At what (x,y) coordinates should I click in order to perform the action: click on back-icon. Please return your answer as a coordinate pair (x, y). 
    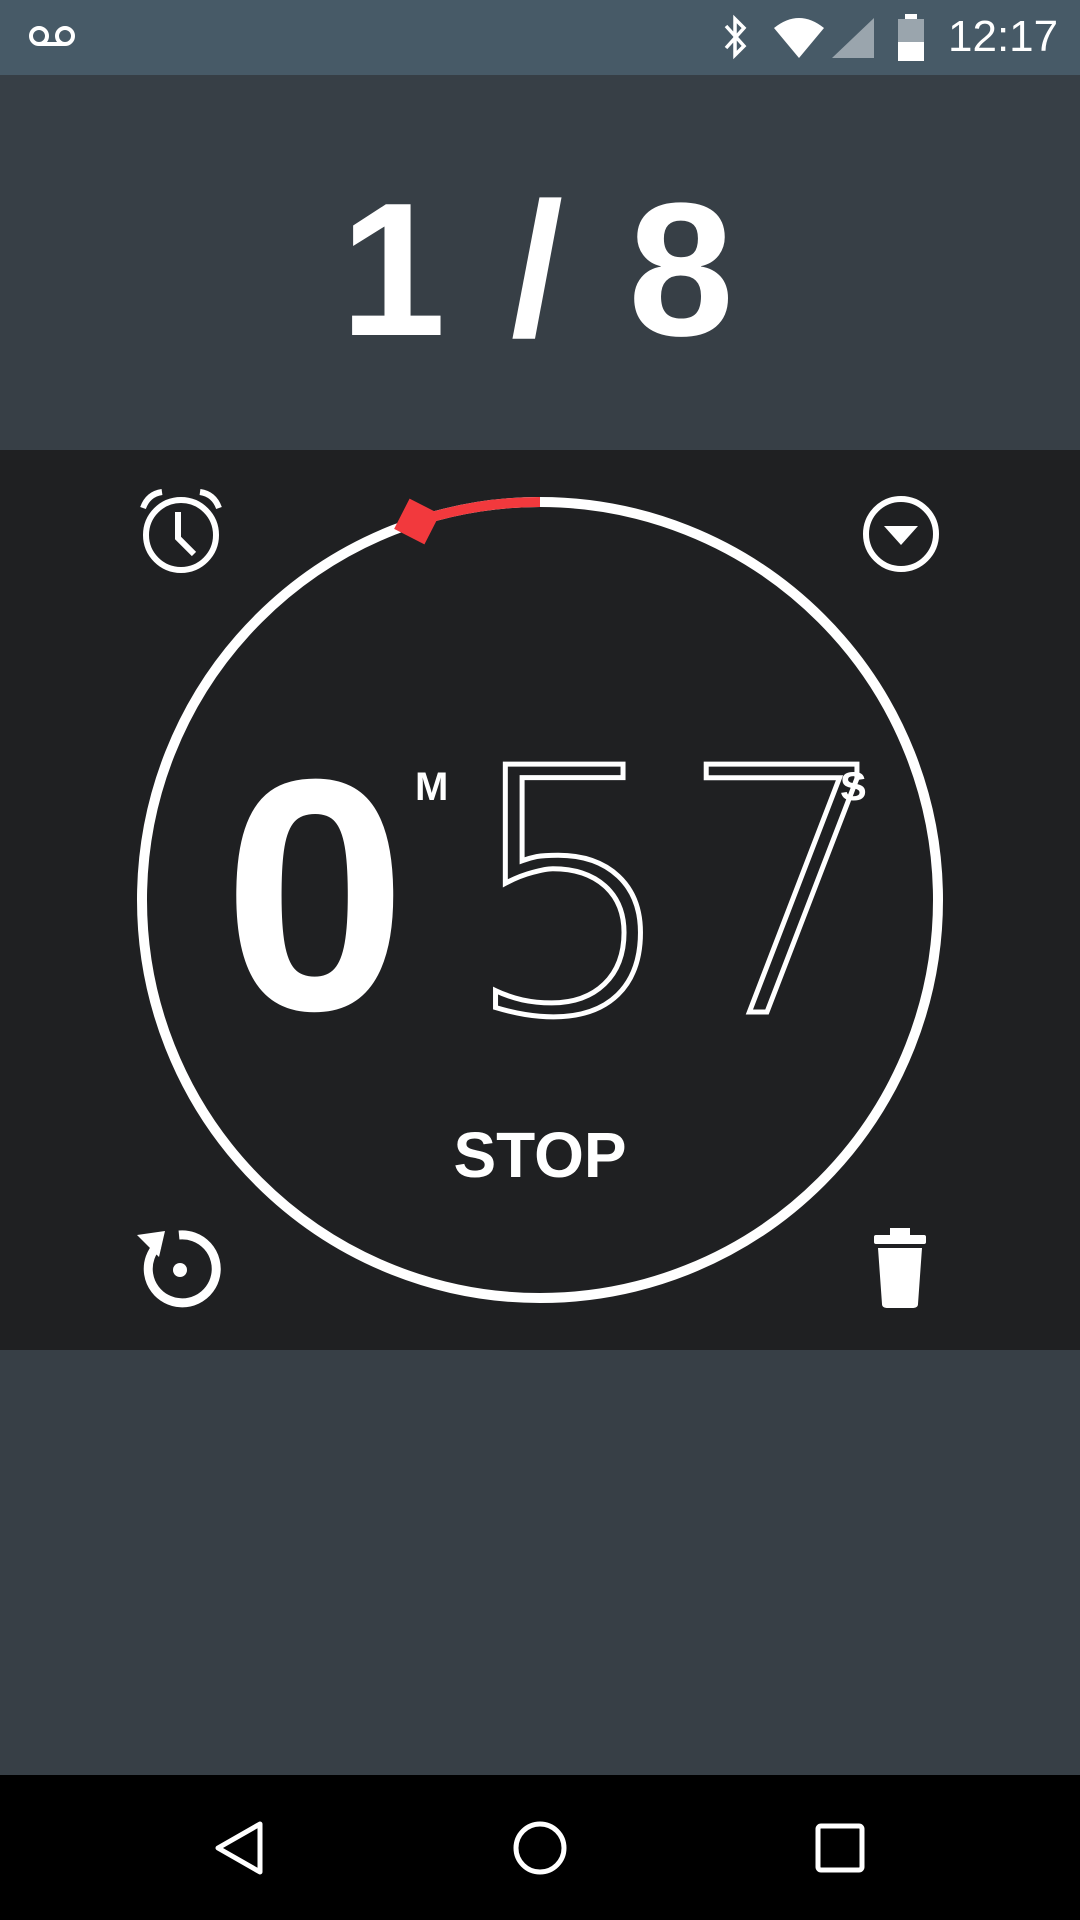
    Looking at the image, I should click on (239, 1847).